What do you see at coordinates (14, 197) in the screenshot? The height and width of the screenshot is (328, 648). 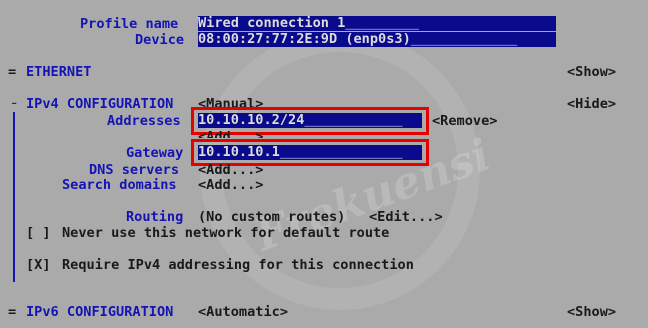 I see `ipv4-section-line` at bounding box center [14, 197].